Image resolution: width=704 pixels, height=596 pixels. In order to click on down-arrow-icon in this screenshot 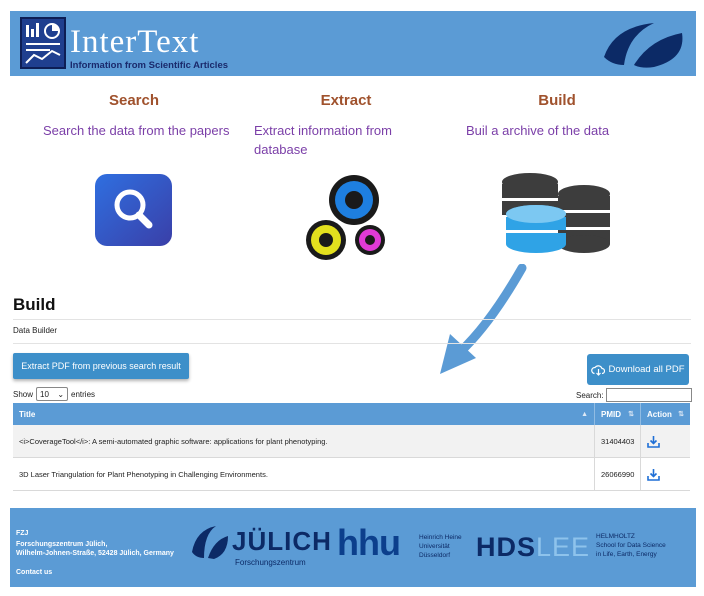, I will do `click(483, 319)`.